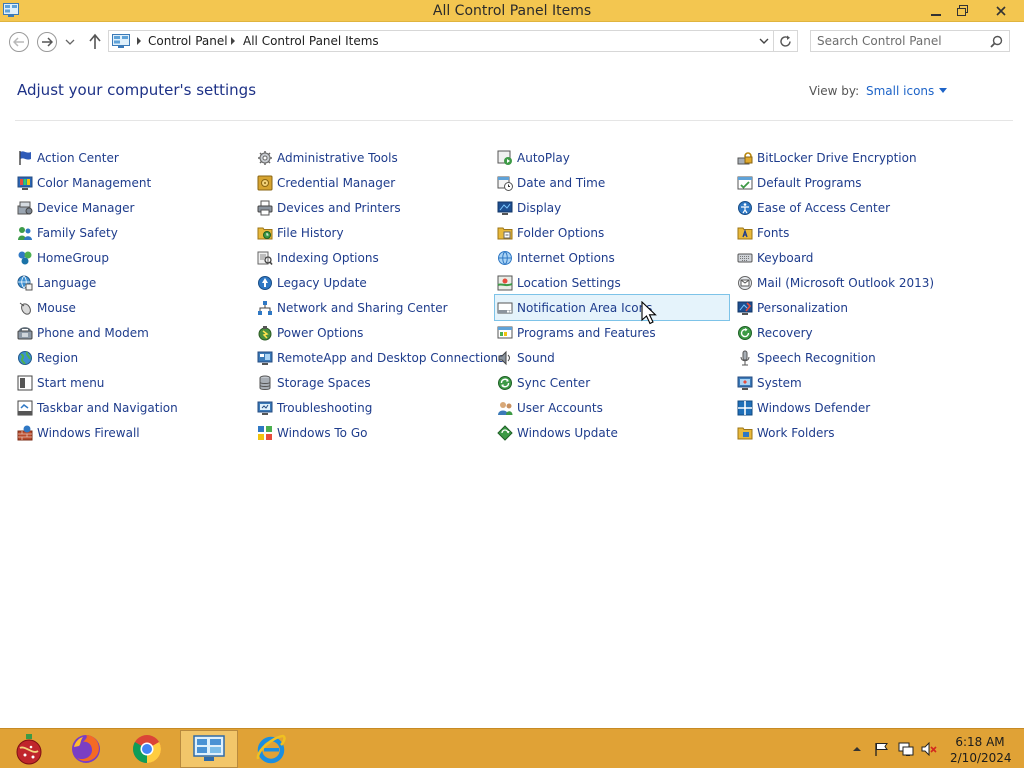 The height and width of the screenshot is (768, 1024). I want to click on item-mail-microsoft-outlook-2013: Mail (Microsoft Outlook 2013), so click(852, 282).